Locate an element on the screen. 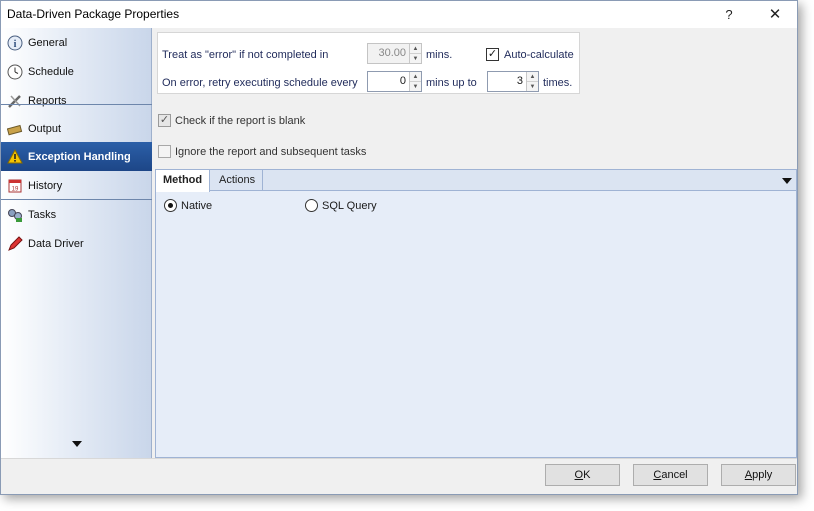 The height and width of the screenshot is (511, 814). timeout-stepper: 30.00 ▲ ▼ is located at coordinates (394, 53).